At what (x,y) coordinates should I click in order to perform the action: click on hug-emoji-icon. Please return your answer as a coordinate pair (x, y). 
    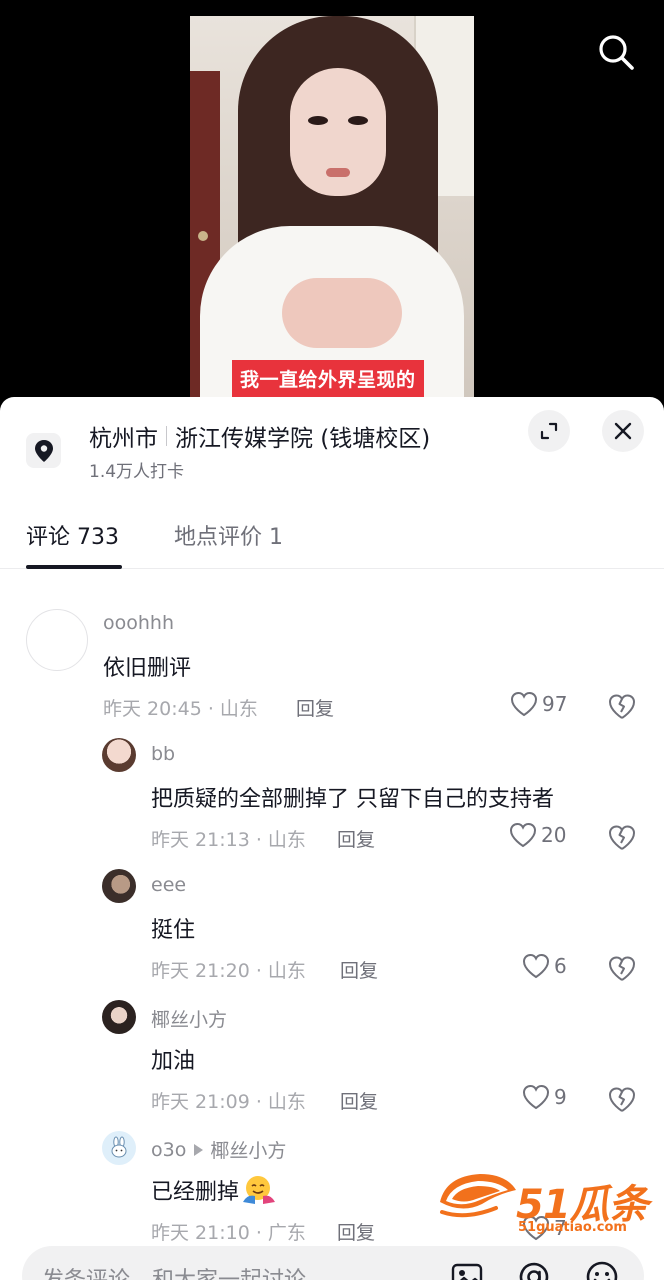
    Looking at the image, I should click on (259, 1190).